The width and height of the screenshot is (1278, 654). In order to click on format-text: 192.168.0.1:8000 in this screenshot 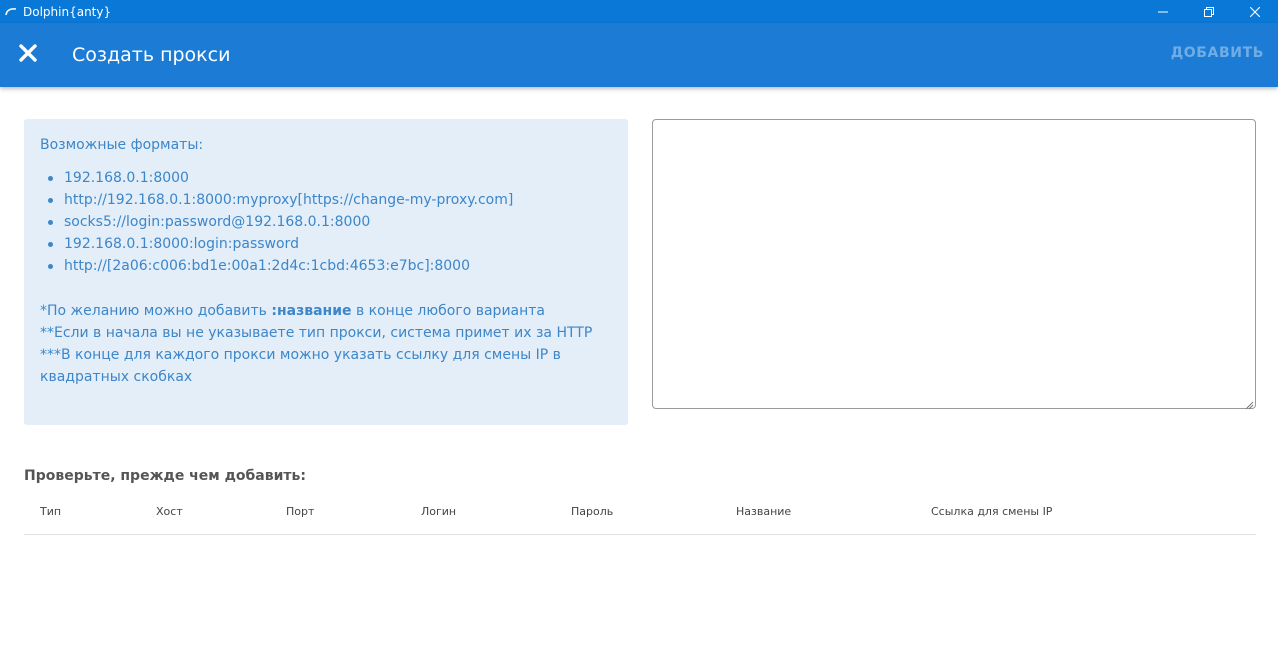, I will do `click(126, 178)`.